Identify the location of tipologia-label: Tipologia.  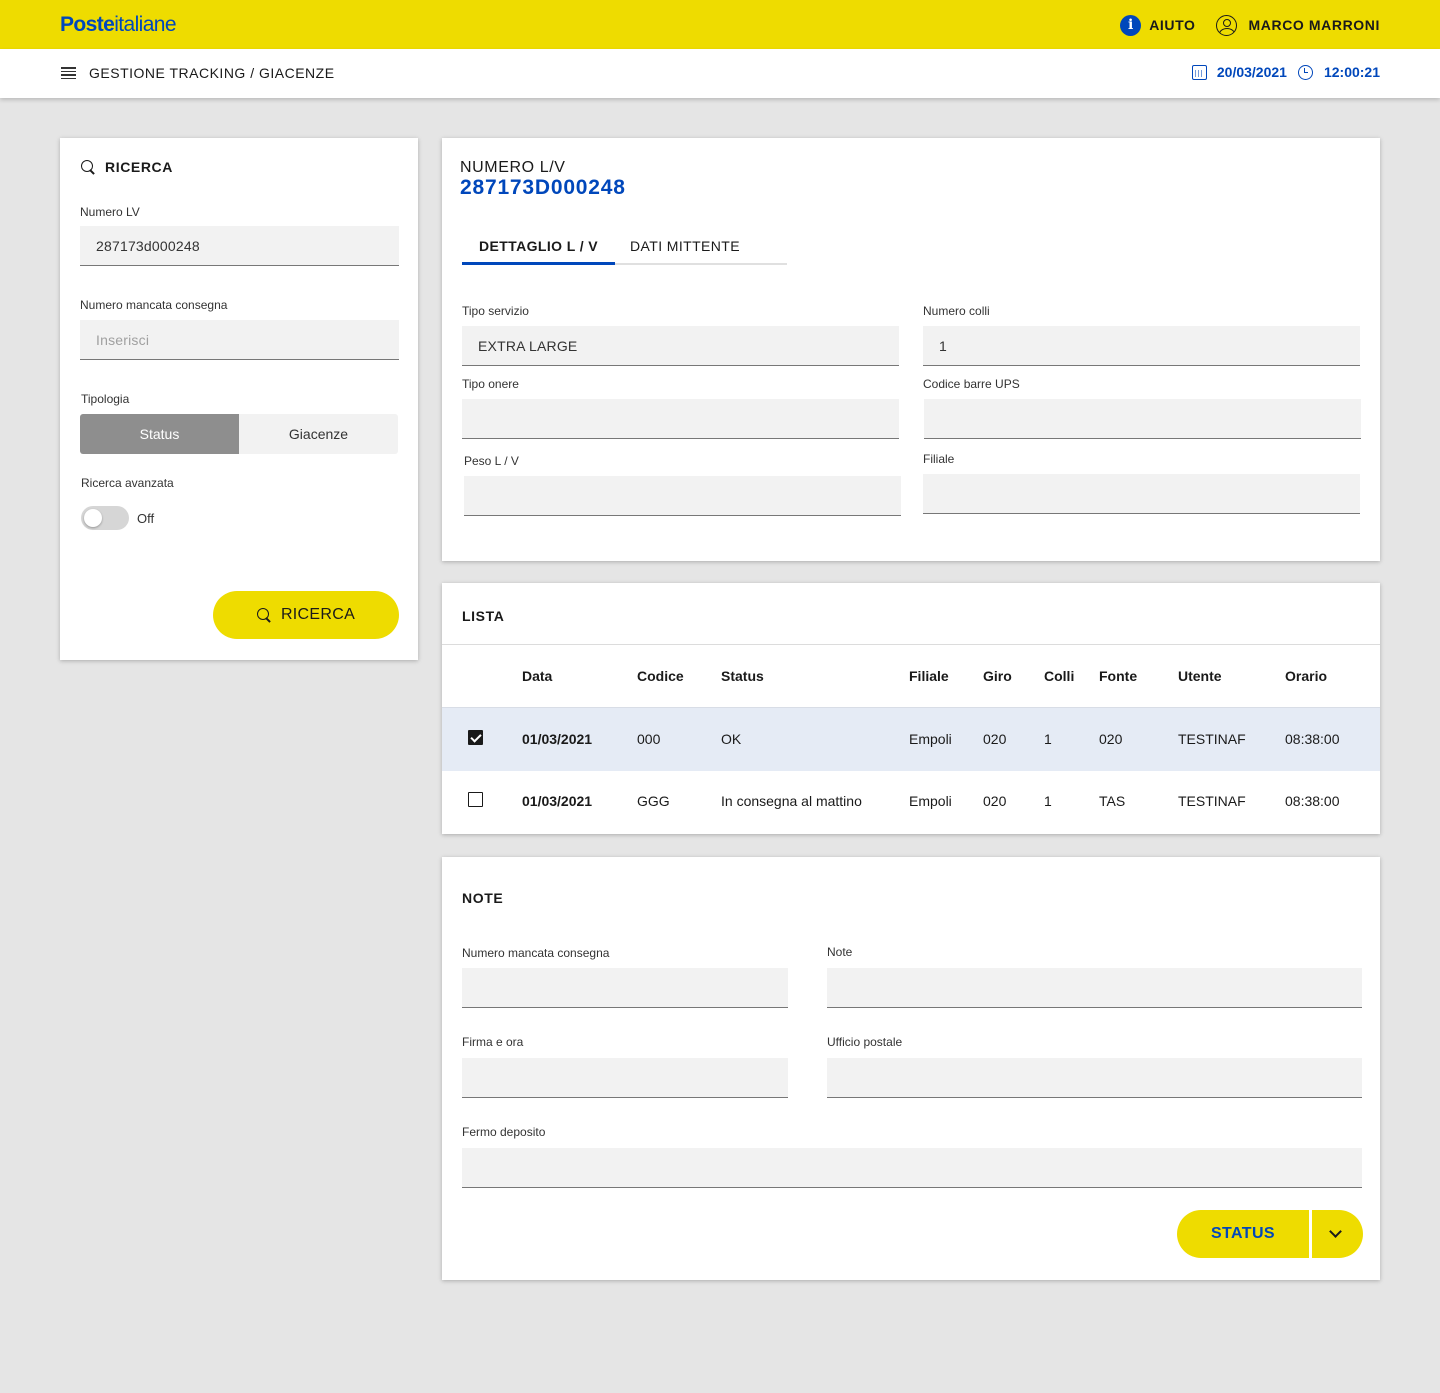
(105, 399).